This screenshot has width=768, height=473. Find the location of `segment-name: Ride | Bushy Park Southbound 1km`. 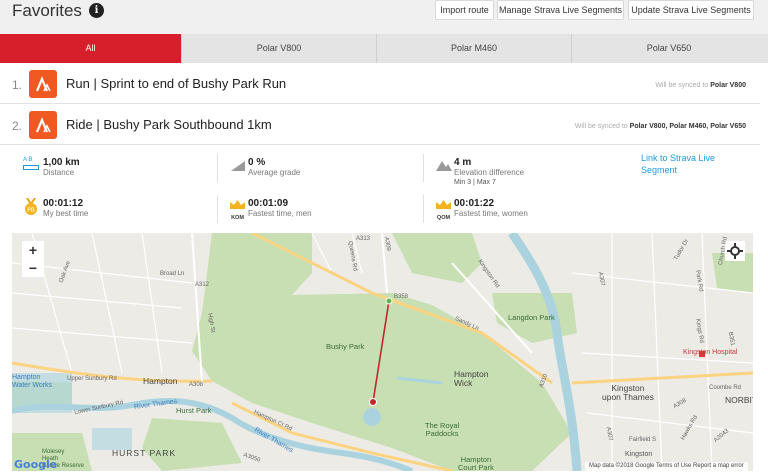

segment-name: Ride | Bushy Park Southbound 1km is located at coordinates (169, 124).